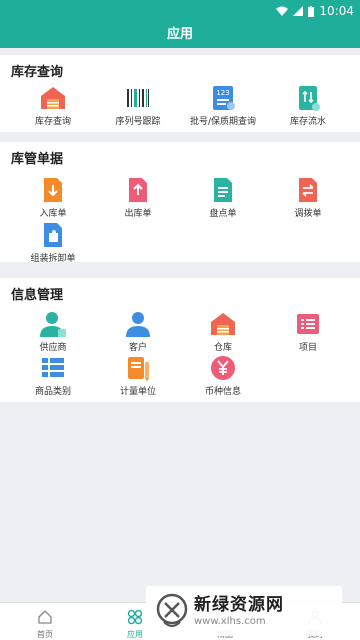 This screenshot has width=360, height=640. I want to click on grid-item-customer: 客户, so click(138, 331).